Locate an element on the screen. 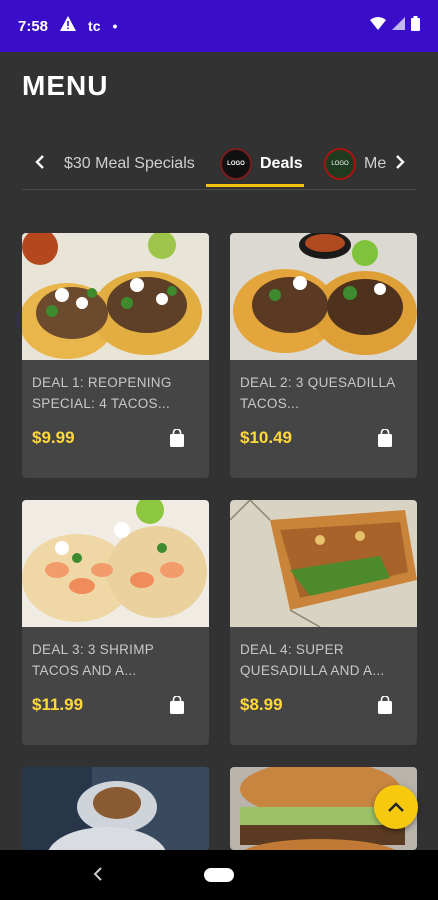 The height and width of the screenshot is (900, 438). tab-label: Deals is located at coordinates (281, 163).